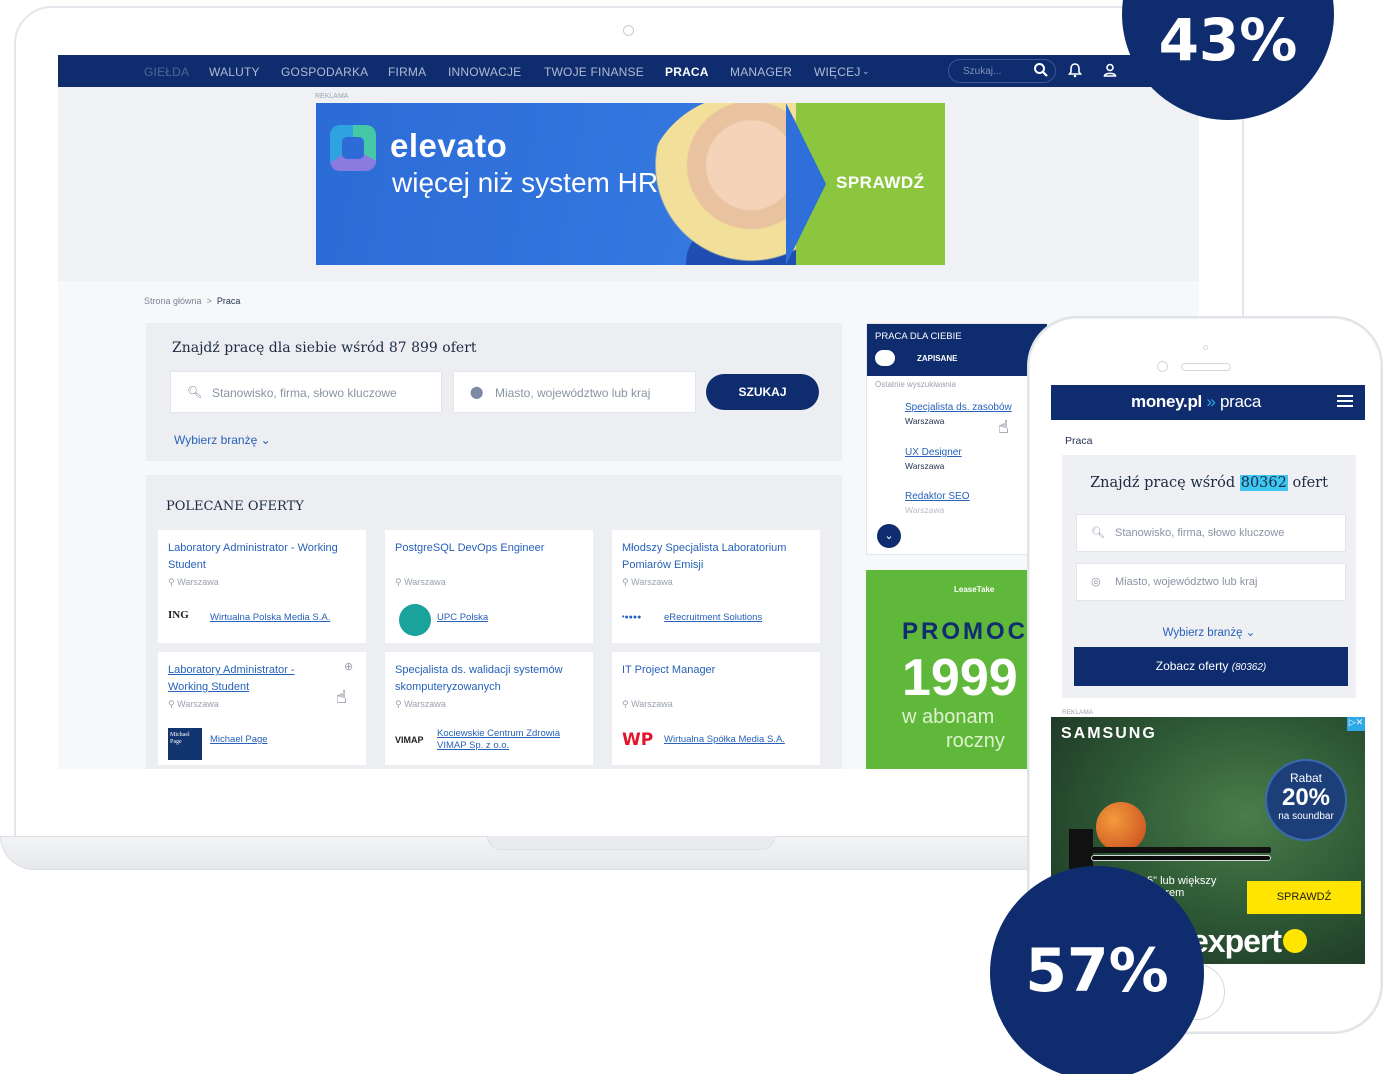 The height and width of the screenshot is (1074, 1391). I want to click on offer-title: PostgreSQL DevOps Engineer, so click(489, 548).